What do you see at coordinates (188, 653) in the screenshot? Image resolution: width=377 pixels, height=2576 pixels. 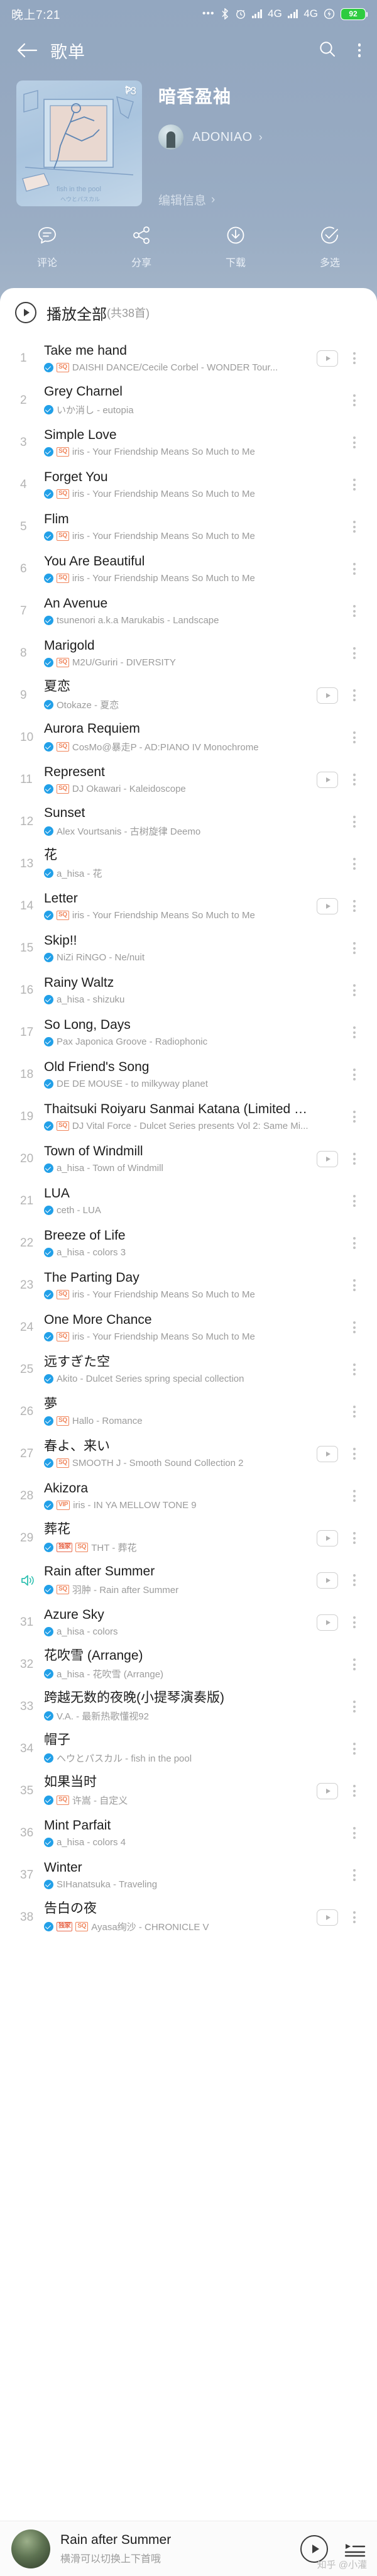 I see `song-row: 8 Marigold SQ M2U/Guriri - DIVERSITY` at bounding box center [188, 653].